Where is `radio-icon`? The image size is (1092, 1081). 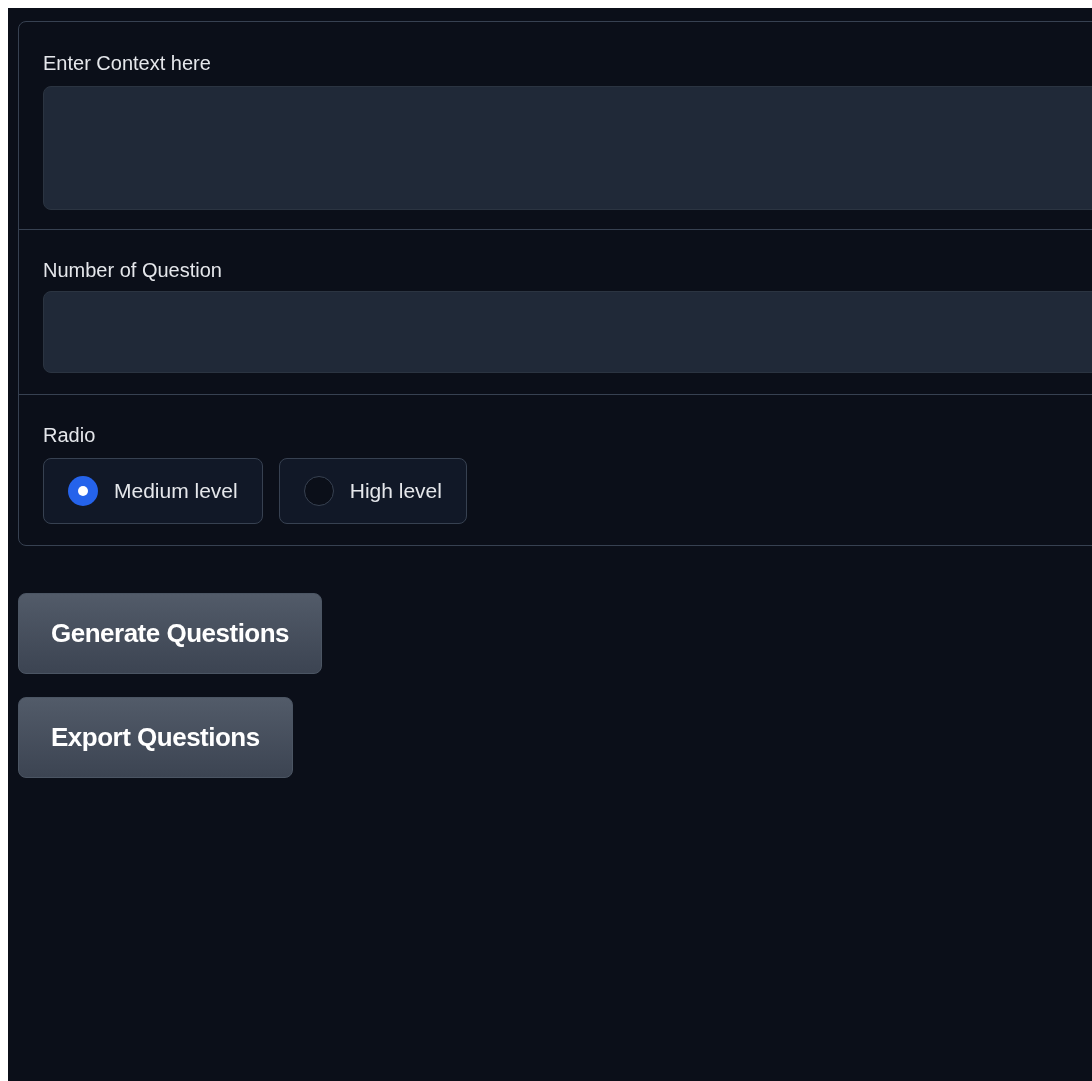 radio-icon is located at coordinates (318, 491).